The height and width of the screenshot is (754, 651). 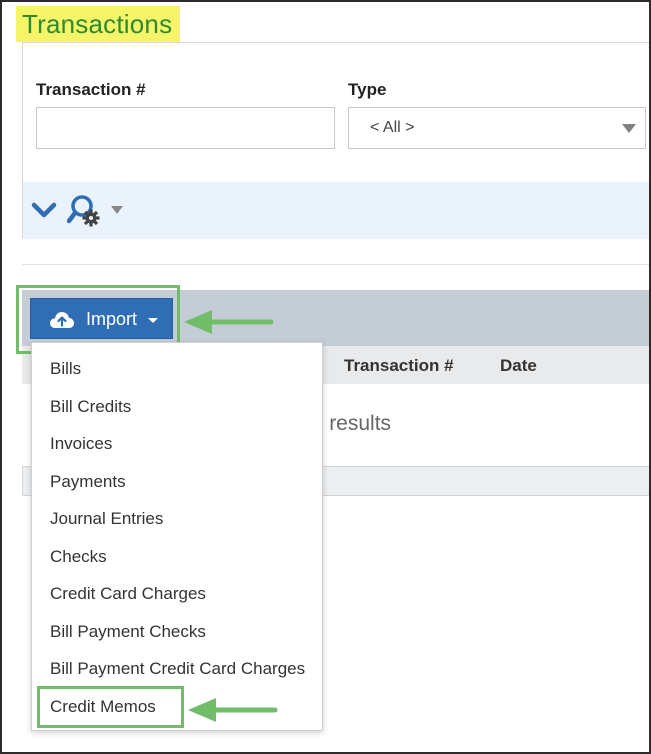 I want to click on menu-item-bill-payment-checks: Bill Payment Checks, so click(x=128, y=632).